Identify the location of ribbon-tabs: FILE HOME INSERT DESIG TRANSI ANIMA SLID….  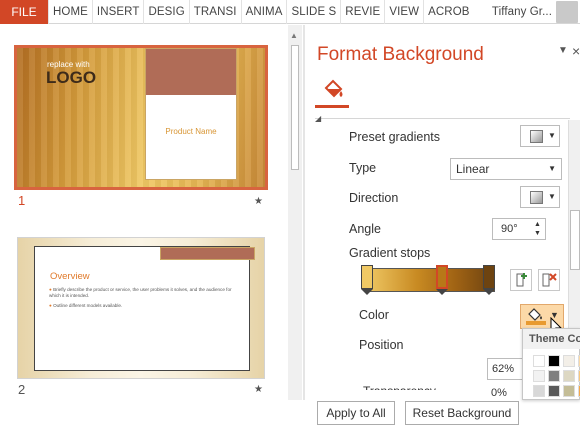
(290, 12).